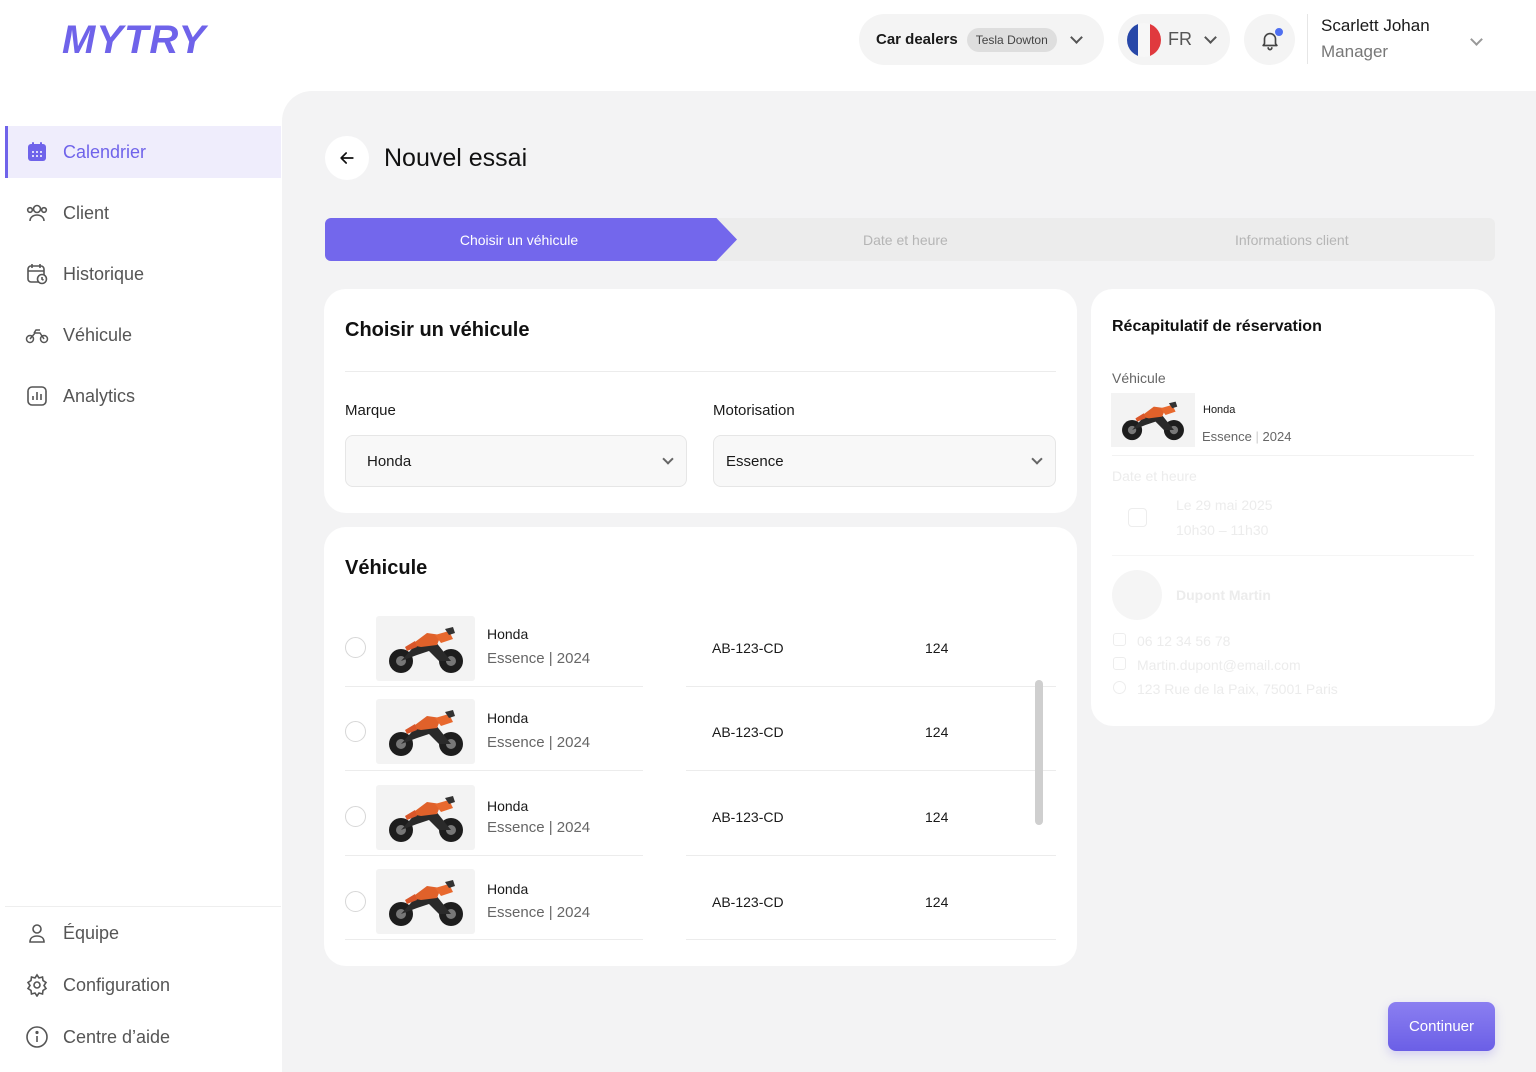 The image size is (1536, 1072). Describe the element at coordinates (37, 933) in the screenshot. I see `user-icon` at that location.